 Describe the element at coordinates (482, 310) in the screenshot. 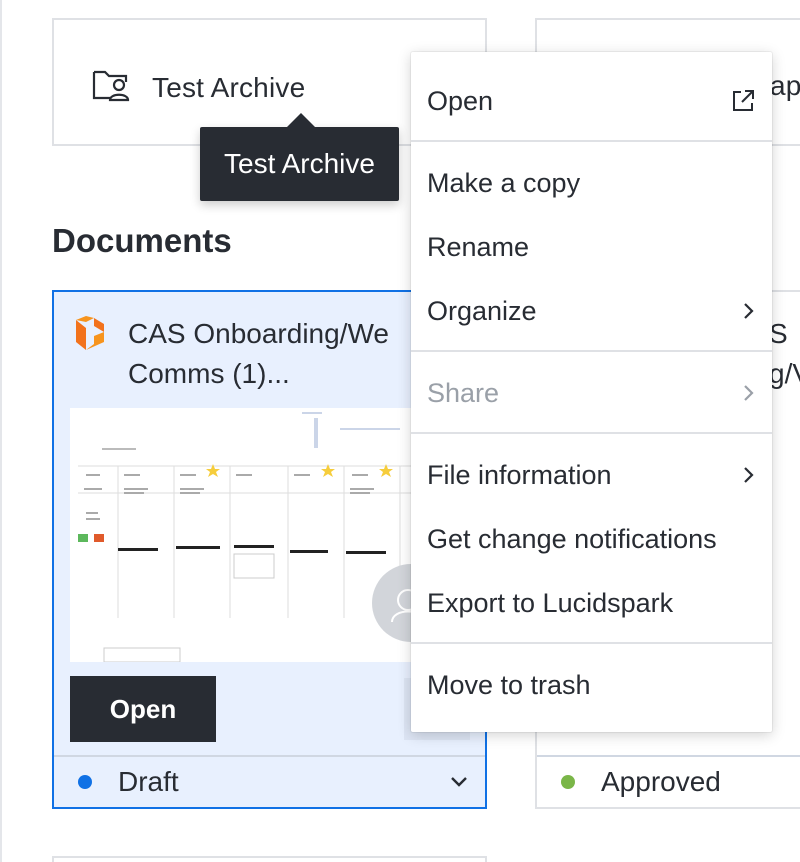

I see `menu-item-label: Organize` at that location.